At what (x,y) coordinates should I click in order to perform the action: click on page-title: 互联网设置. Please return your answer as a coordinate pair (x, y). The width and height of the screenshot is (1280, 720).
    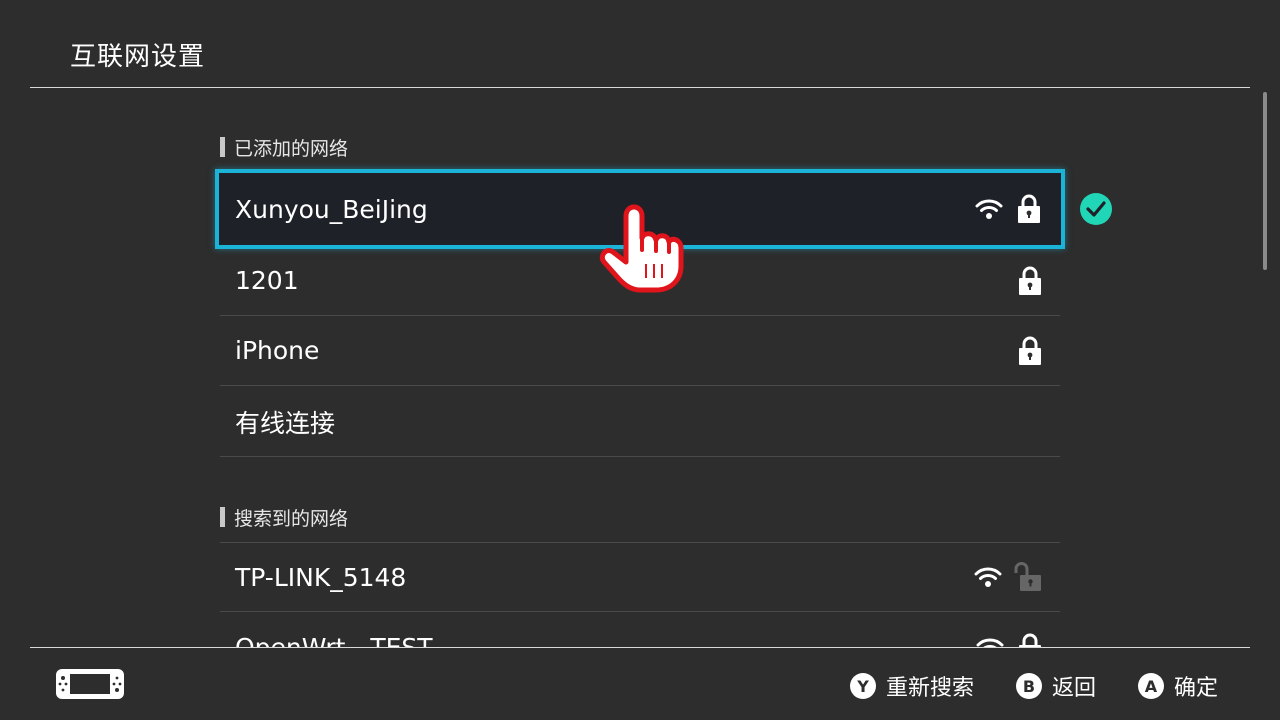
    Looking at the image, I should click on (138, 57).